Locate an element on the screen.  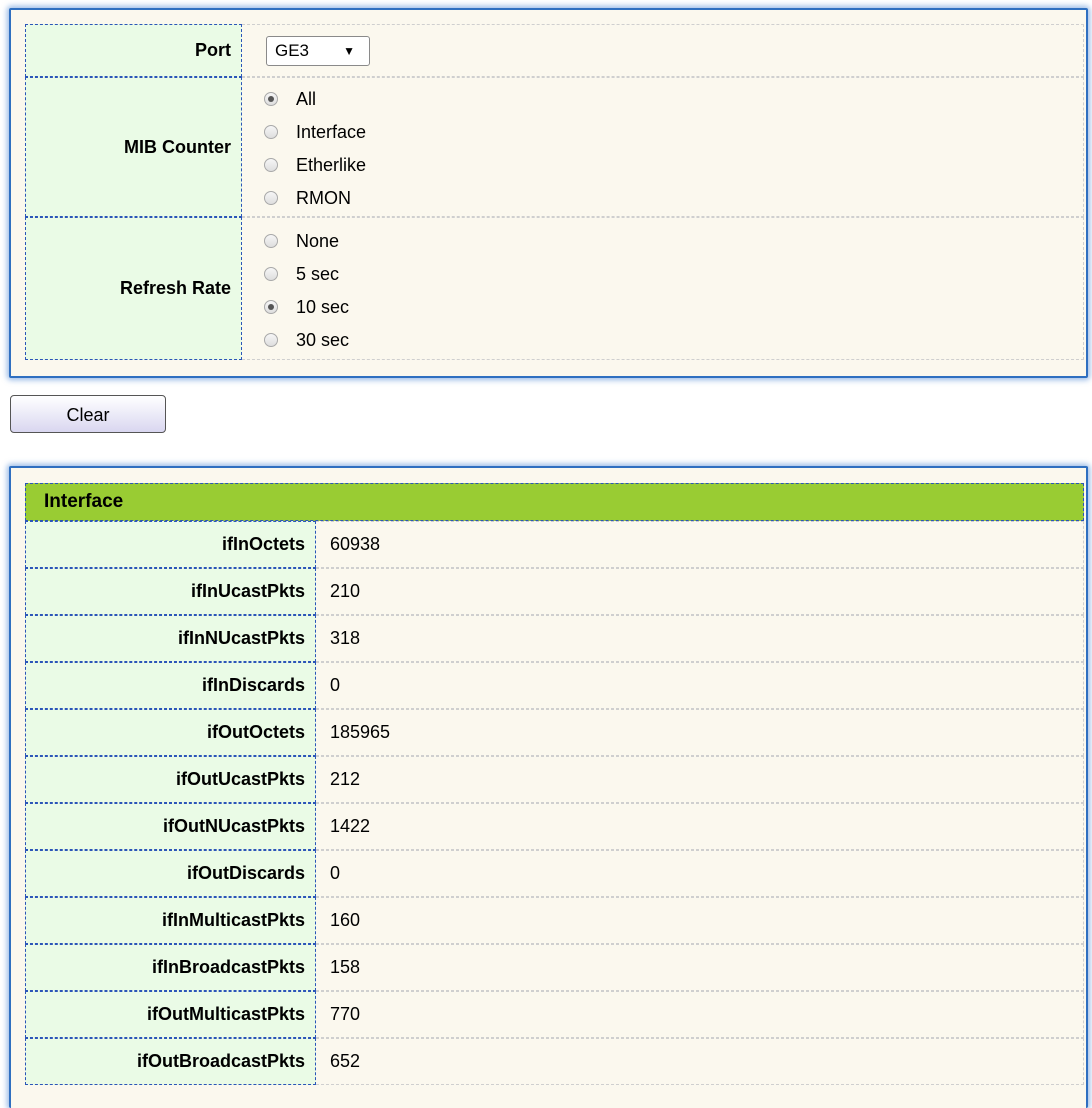
counter-row: ifOutNUcastPkts 1422 is located at coordinates (554, 826).